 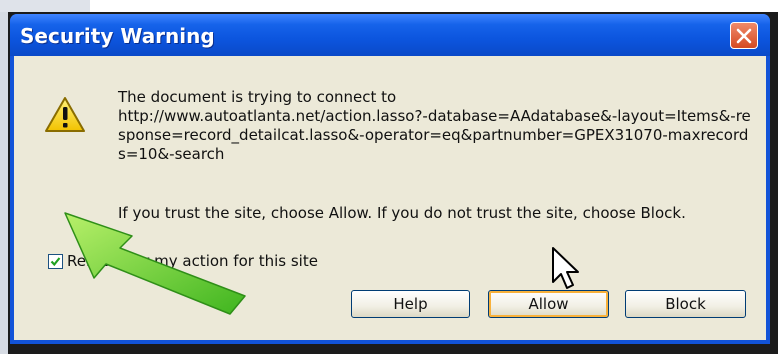 I want to click on allow-button: Allow, so click(x=548, y=304).